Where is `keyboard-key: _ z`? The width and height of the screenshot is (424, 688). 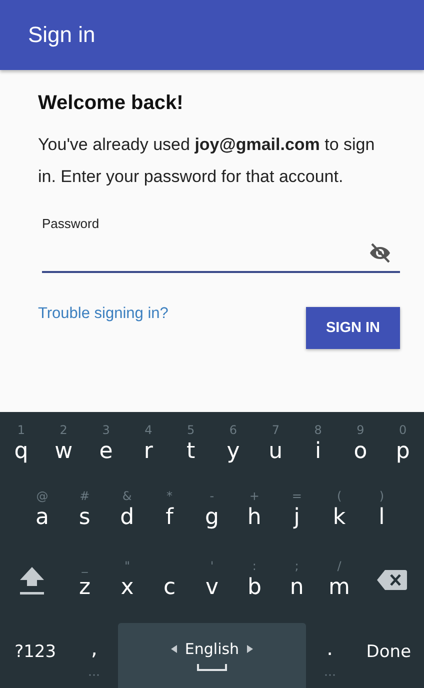
keyboard-key: _ z is located at coordinates (85, 580).